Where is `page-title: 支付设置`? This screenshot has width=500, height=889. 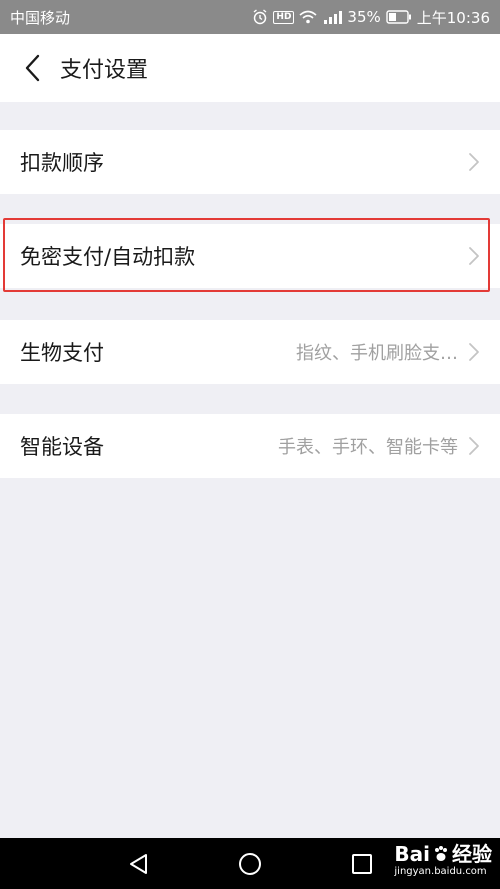 page-title: 支付设置 is located at coordinates (104, 70).